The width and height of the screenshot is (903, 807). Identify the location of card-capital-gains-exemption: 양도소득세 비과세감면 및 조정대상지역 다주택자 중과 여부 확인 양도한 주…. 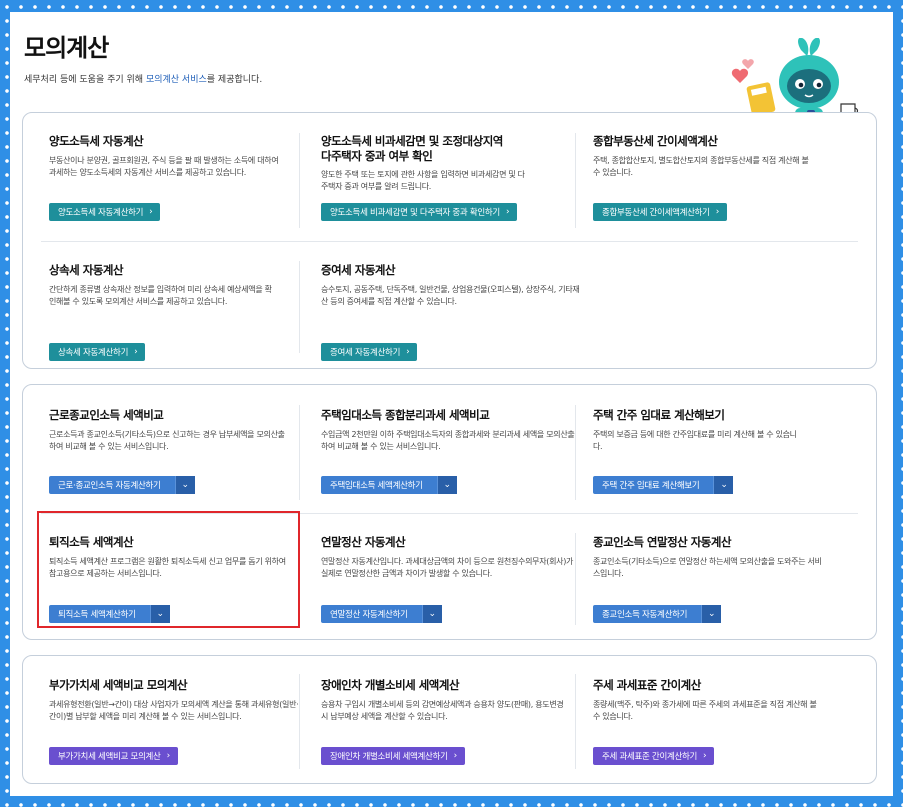
(451, 163).